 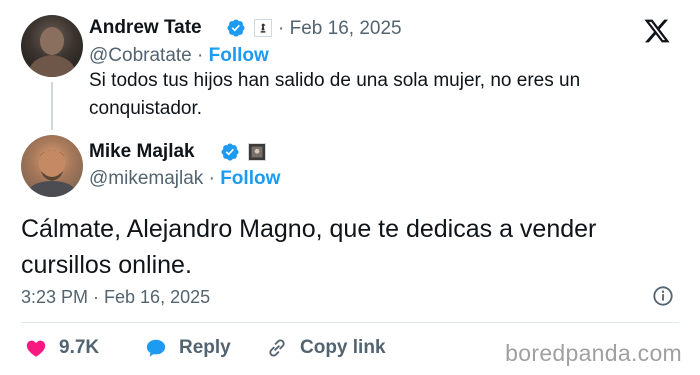 I want to click on reply-handle-row: @mikemajlak · Follow, so click(x=184, y=179).